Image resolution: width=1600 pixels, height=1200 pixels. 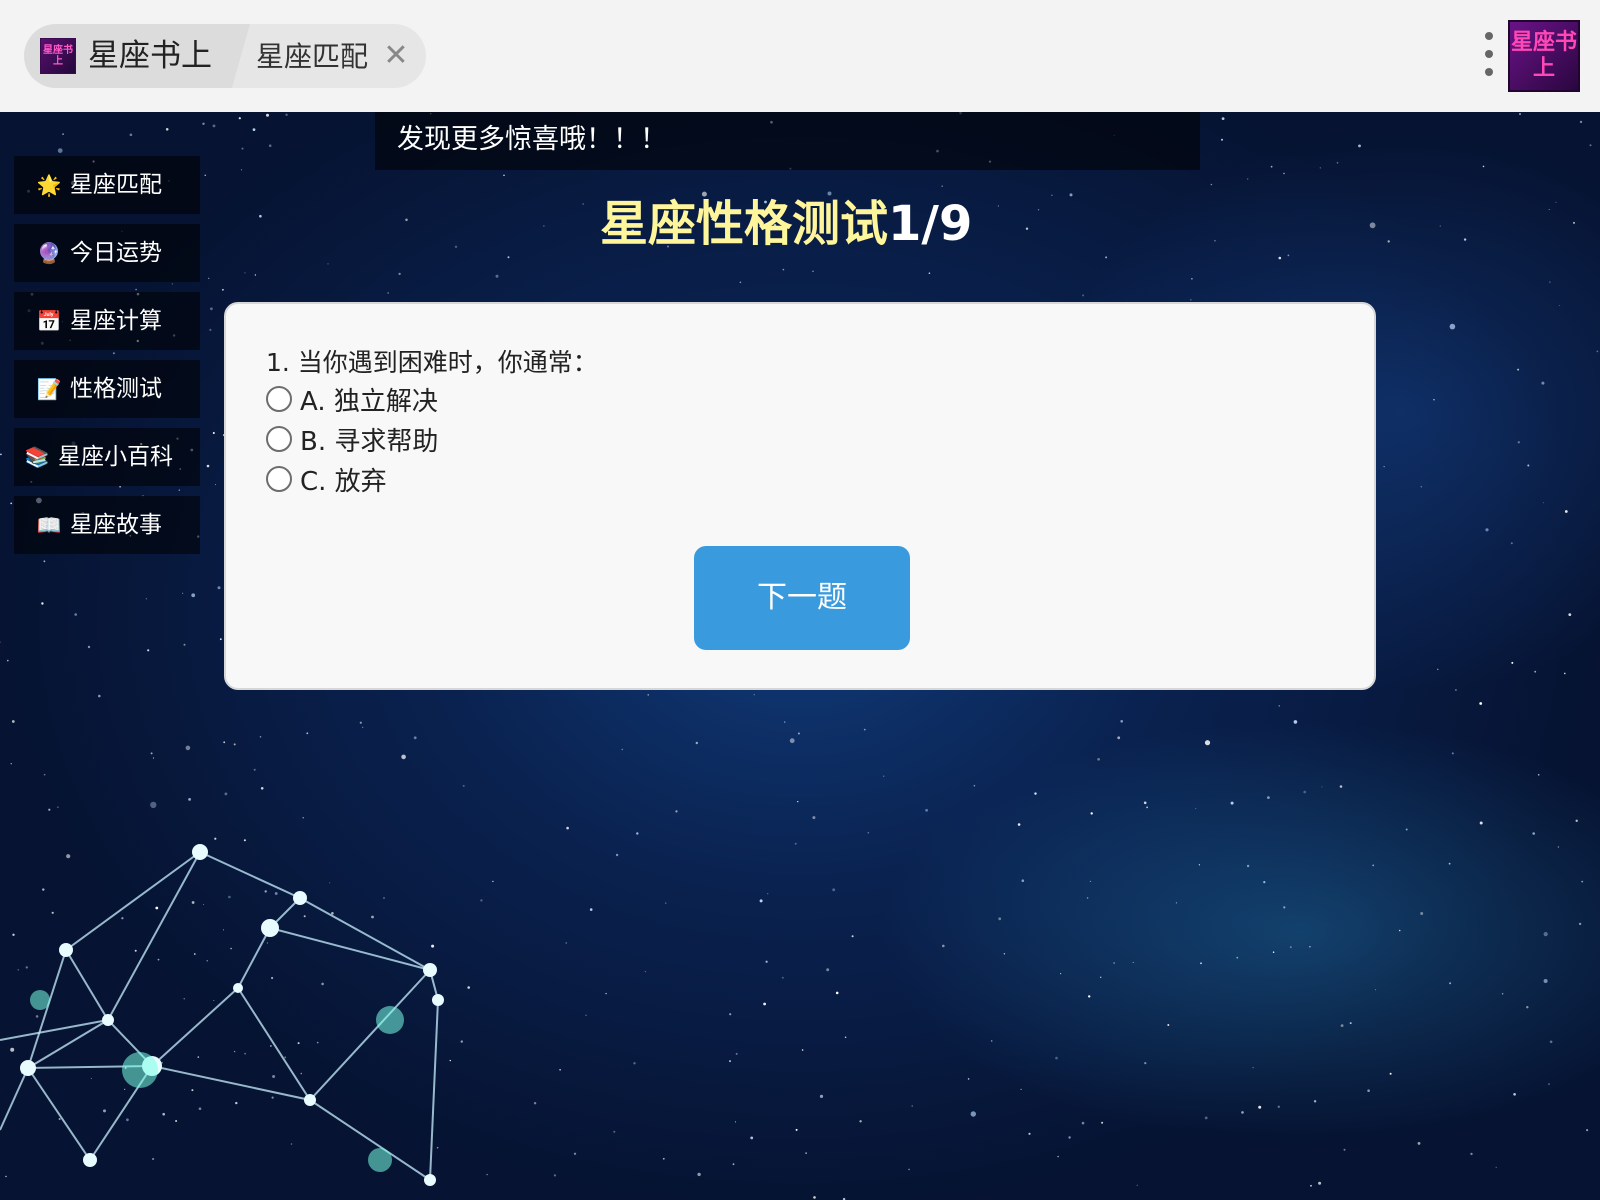 I want to click on option-c: C. 放弃, so click(x=326, y=482).